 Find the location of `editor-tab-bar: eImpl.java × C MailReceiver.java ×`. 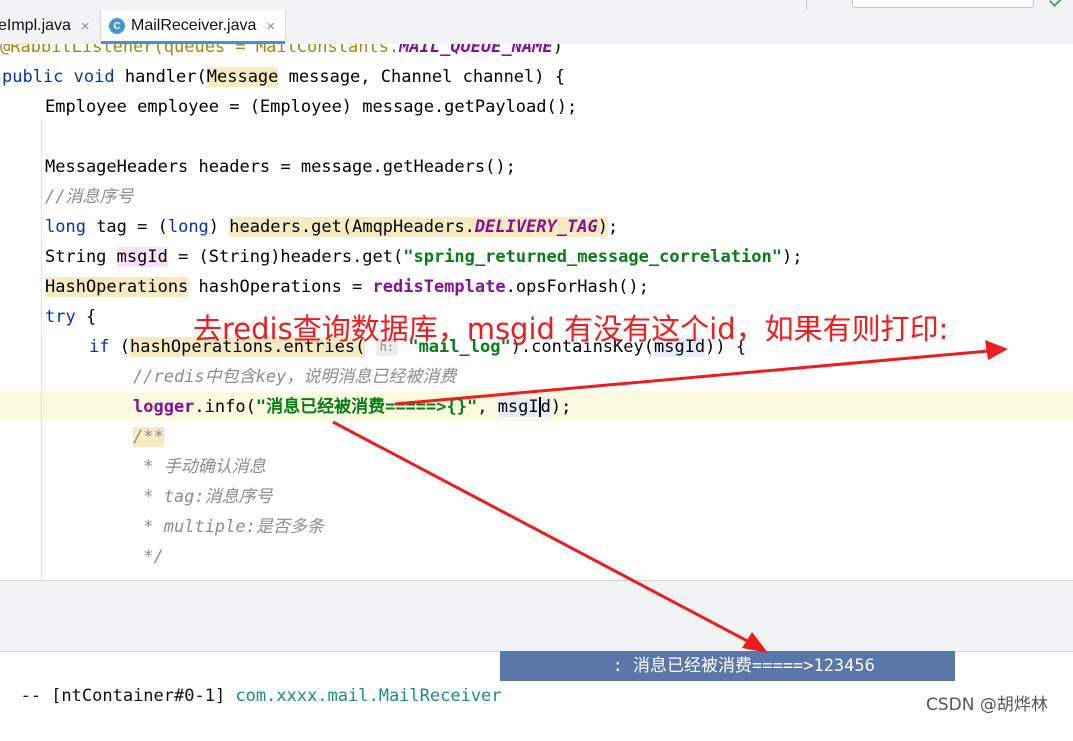

editor-tab-bar: eImpl.java × C MailReceiver.java × is located at coordinates (536, 22).